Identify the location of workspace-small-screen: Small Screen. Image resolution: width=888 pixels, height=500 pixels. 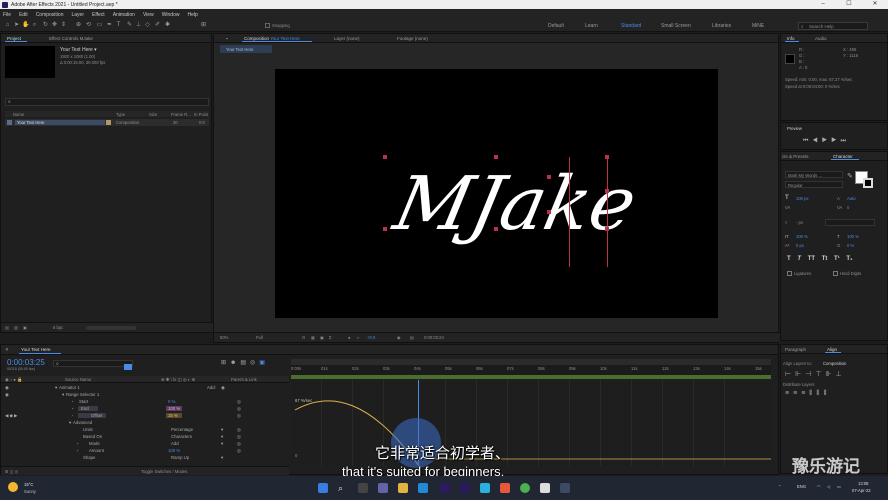
(676, 26).